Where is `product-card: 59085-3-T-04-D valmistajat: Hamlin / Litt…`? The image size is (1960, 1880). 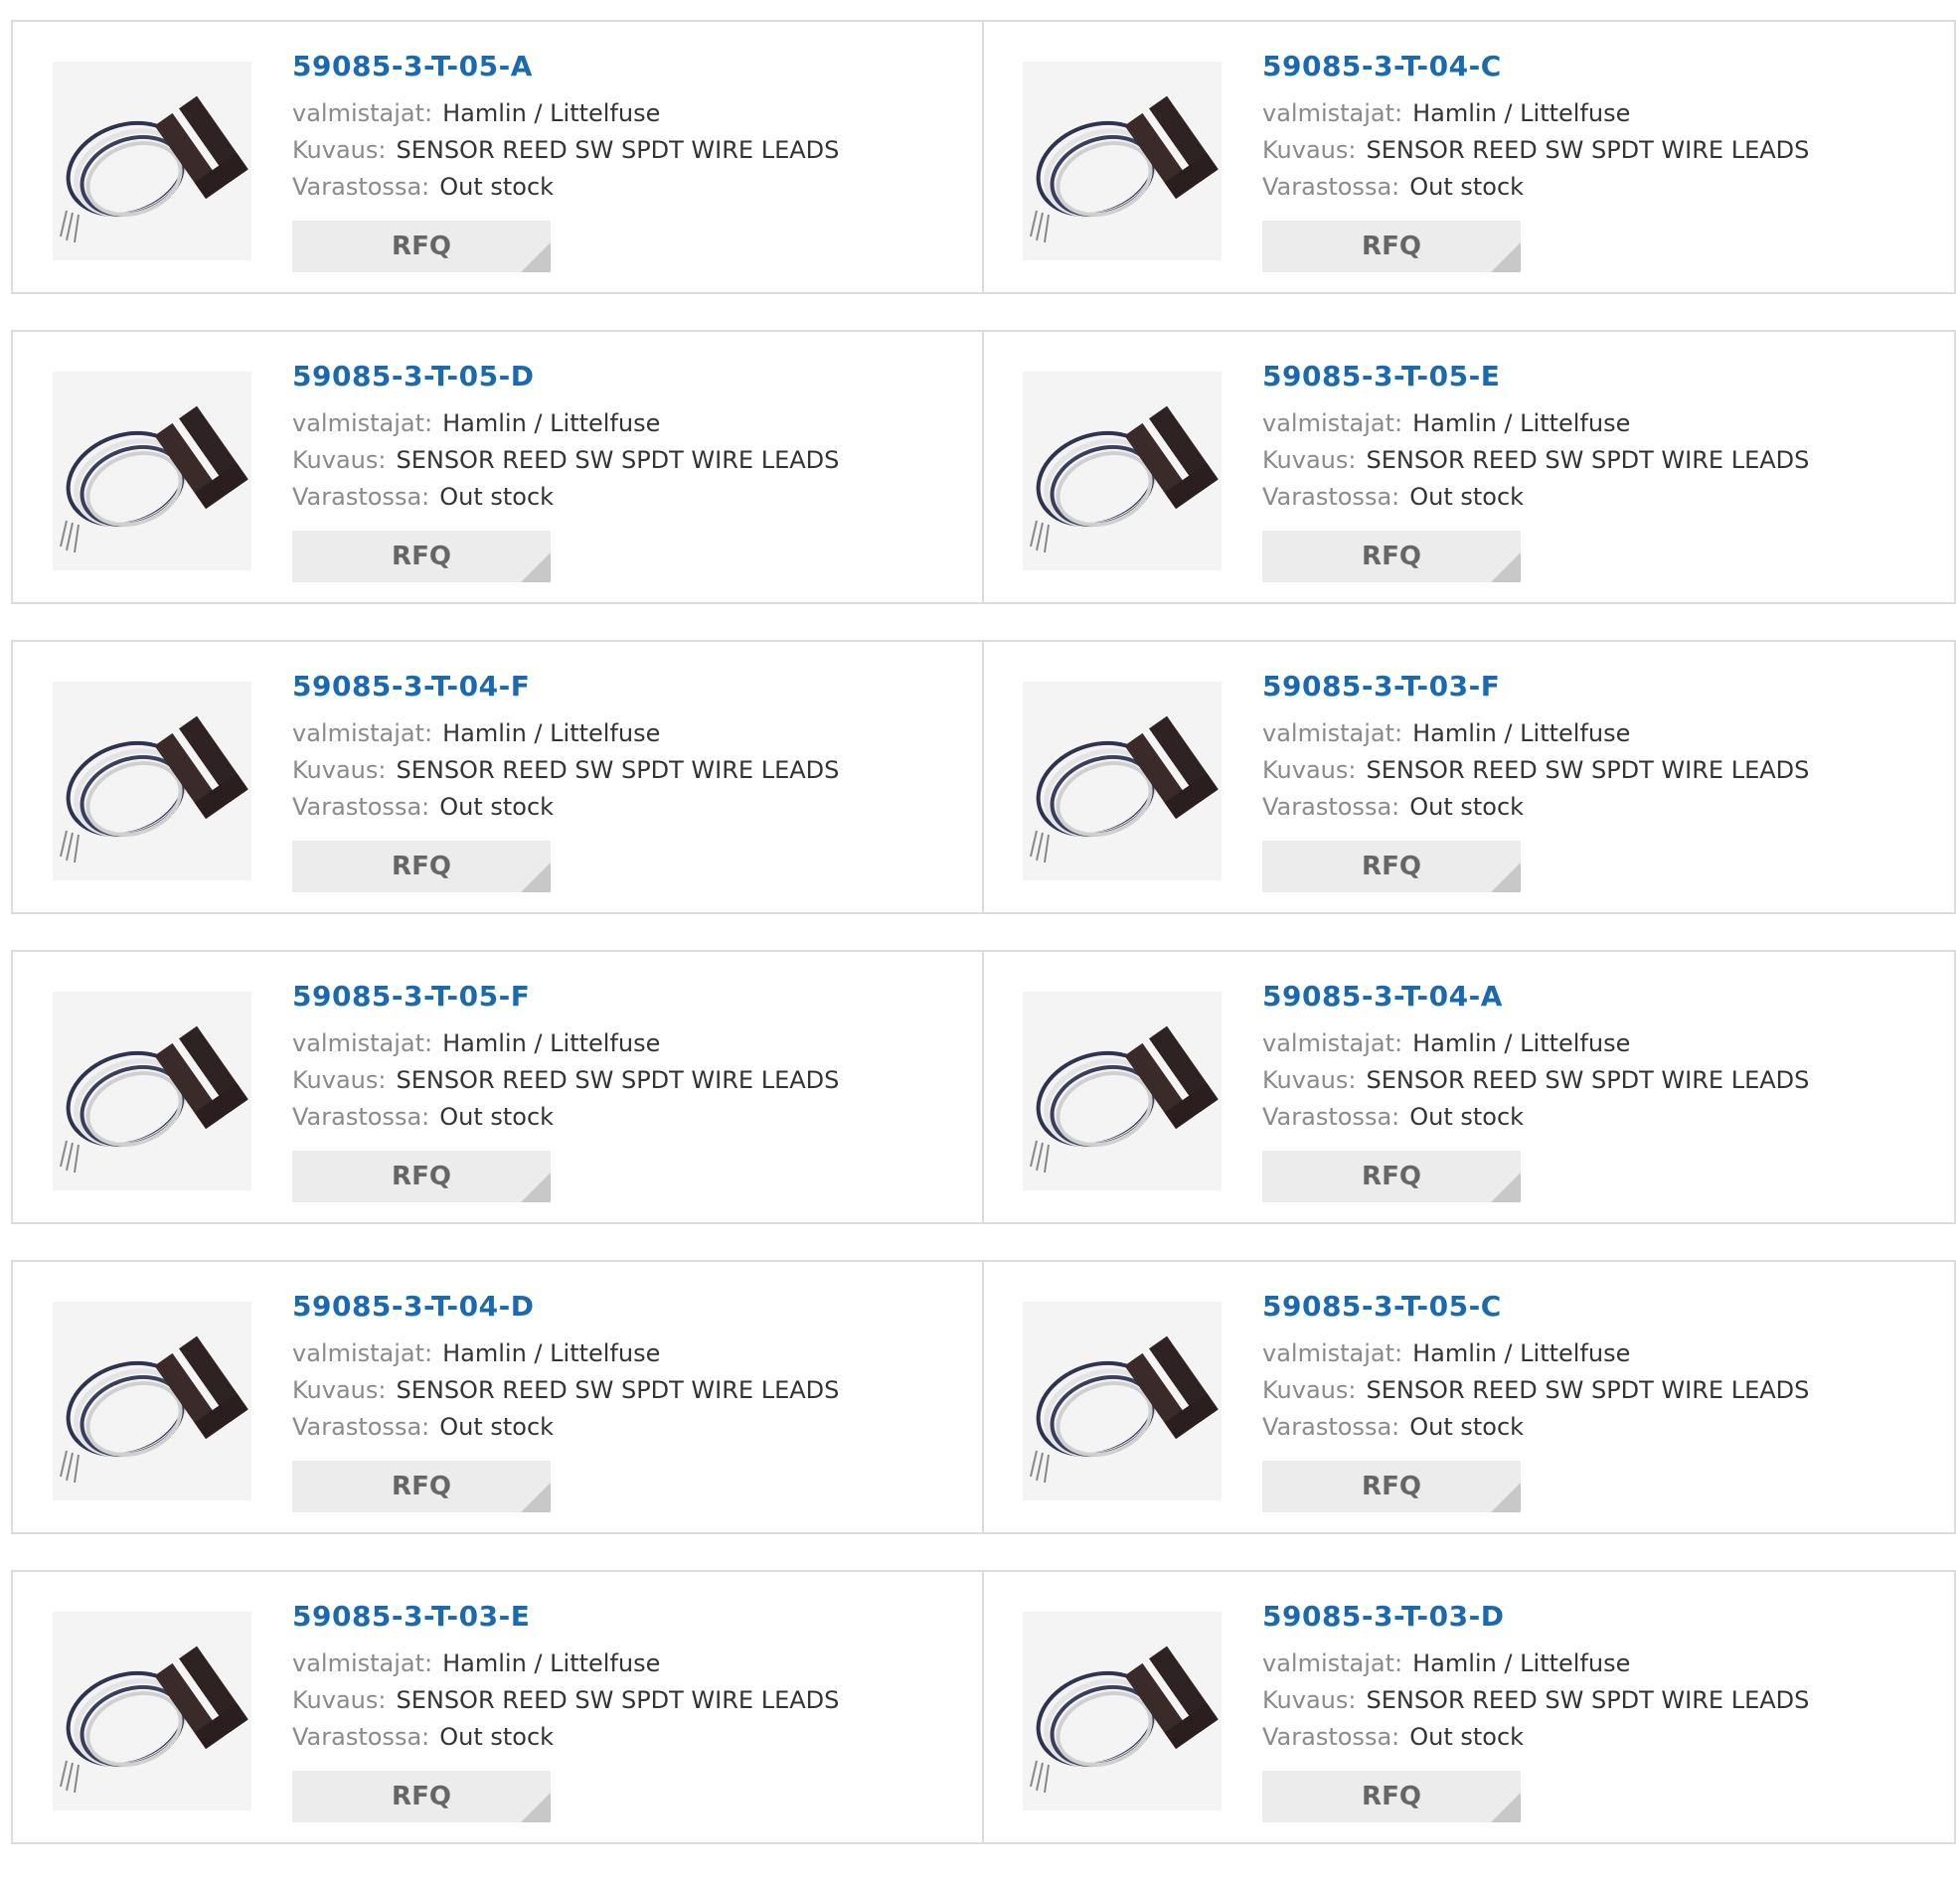
product-card: 59085-3-T-04-D valmistajat: Hamlin / Litt… is located at coordinates (498, 1397).